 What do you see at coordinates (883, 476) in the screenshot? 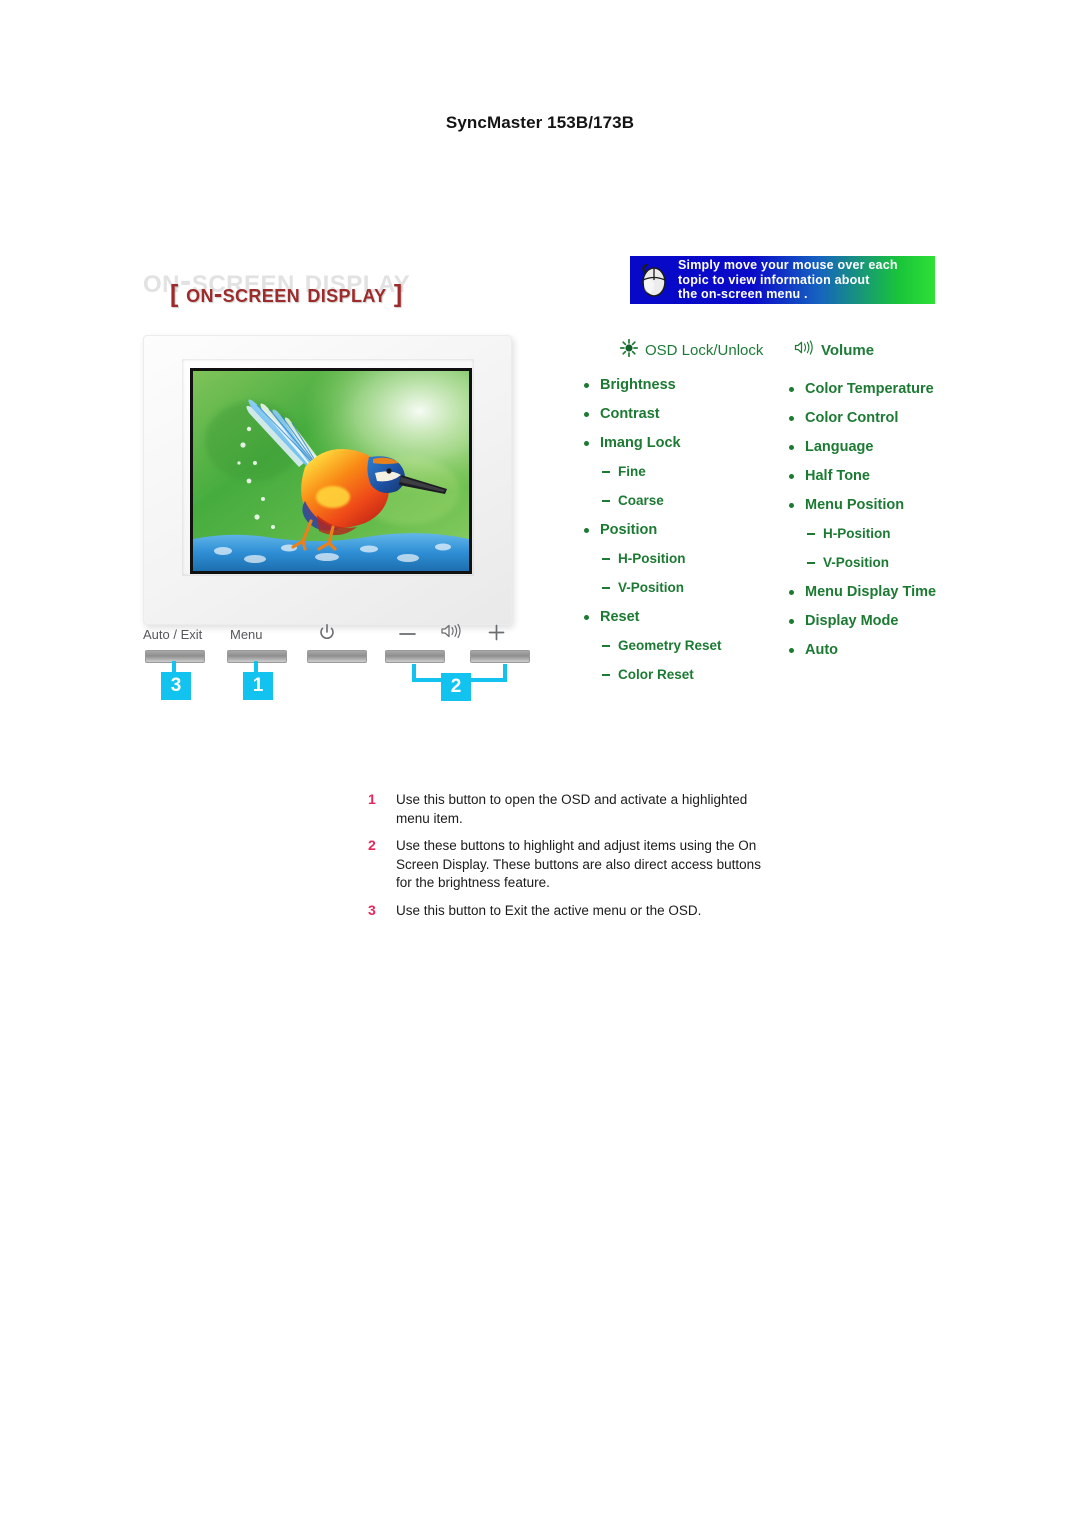
I see `menu-item-half-tone: Half Tone` at bounding box center [883, 476].